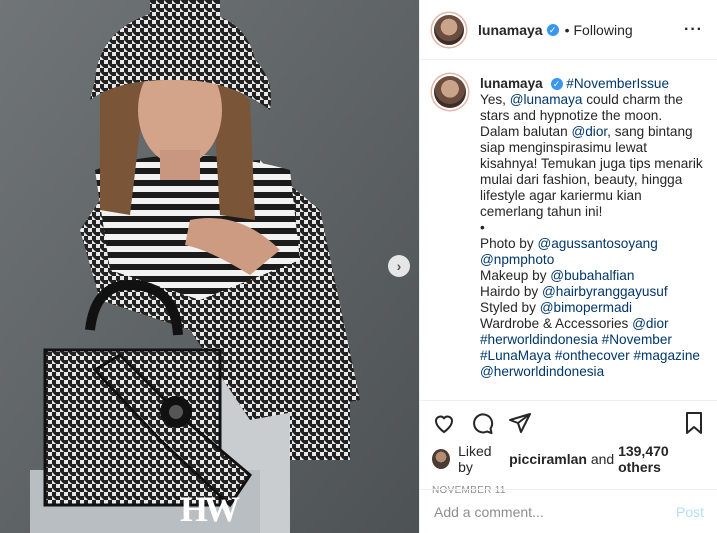 The height and width of the screenshot is (533, 717). What do you see at coordinates (637, 339) in the screenshot?
I see `hashtag-link: #November` at bounding box center [637, 339].